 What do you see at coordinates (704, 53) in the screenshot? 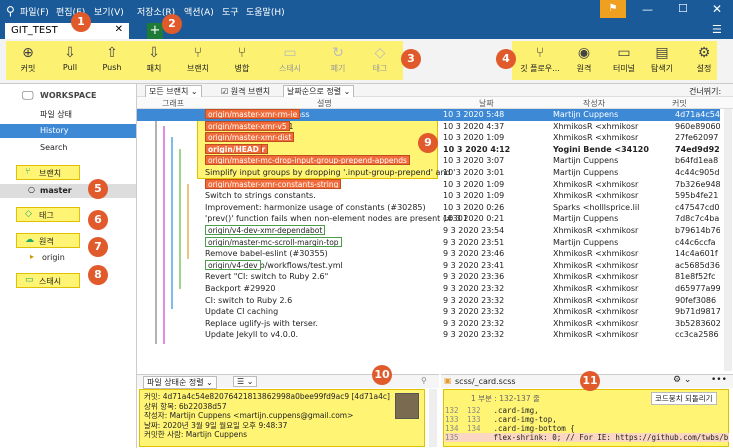
I see `toolbar-icon: ⚙` at bounding box center [704, 53].